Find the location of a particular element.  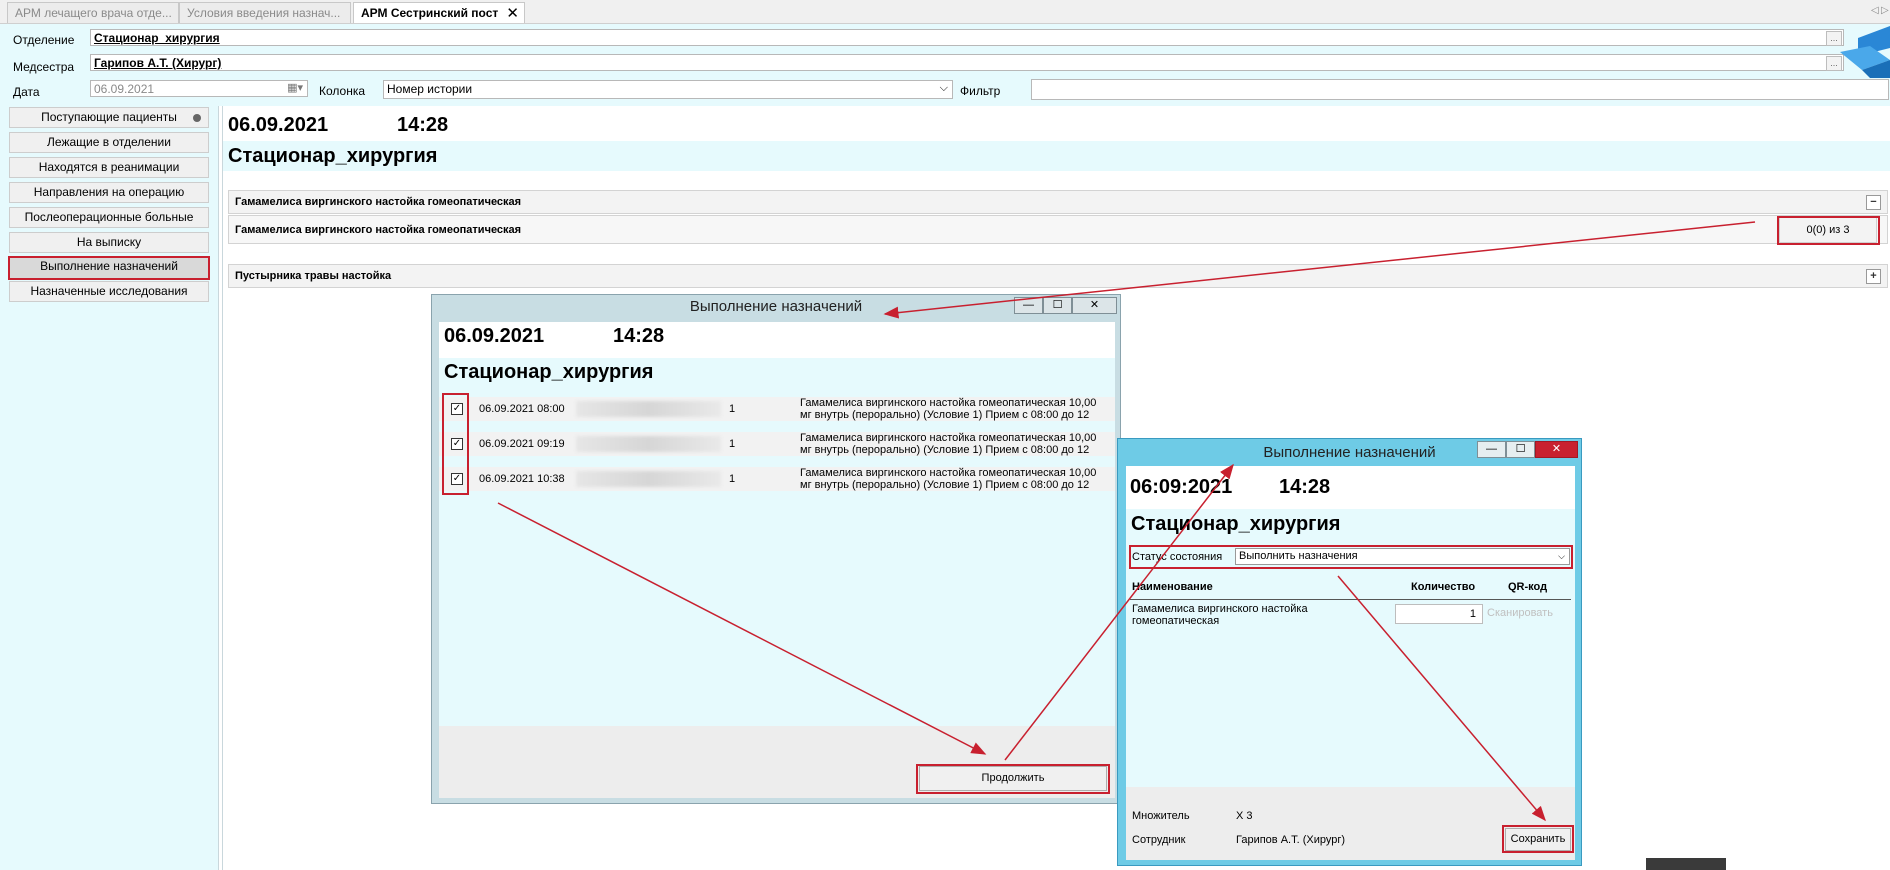

nav-label: Выполнение назначений is located at coordinates (109, 266).